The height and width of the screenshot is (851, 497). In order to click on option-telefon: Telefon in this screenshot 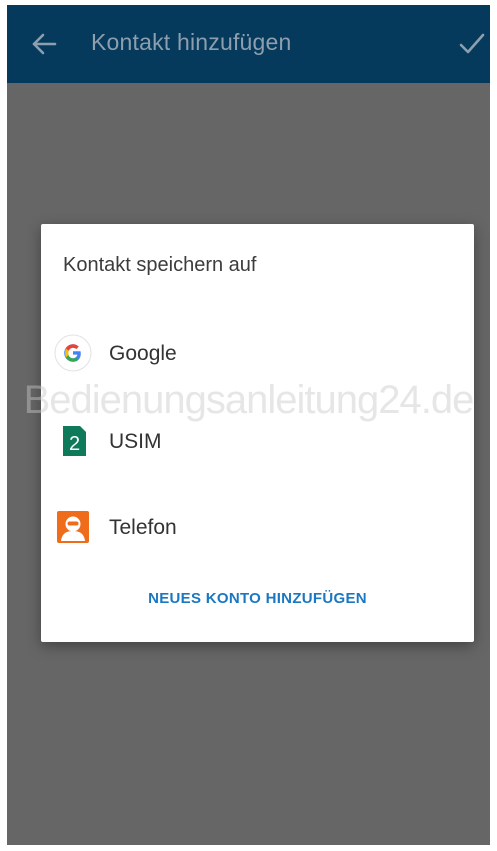, I will do `click(257, 528)`.